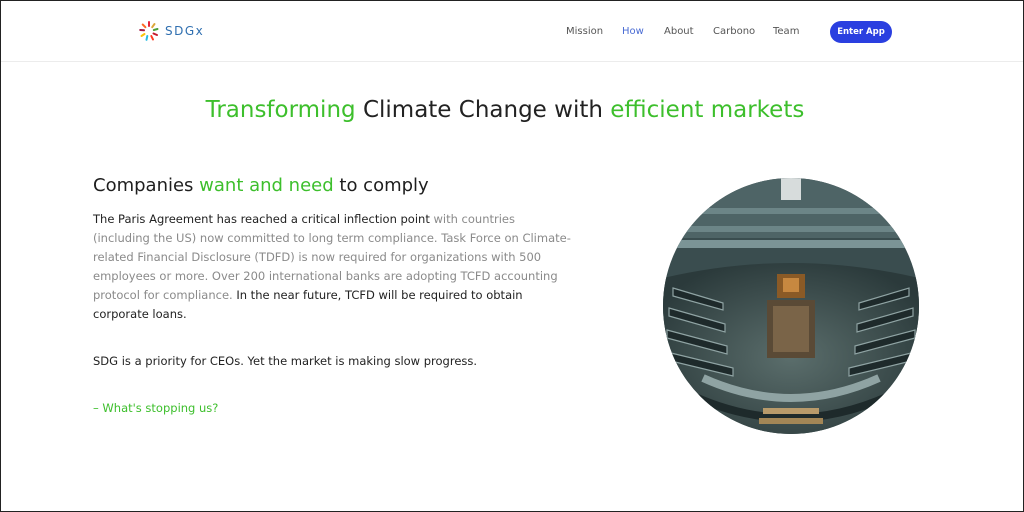 The image size is (1024, 512). I want to click on hero-title-highlight-2: efficient markets, so click(707, 110).